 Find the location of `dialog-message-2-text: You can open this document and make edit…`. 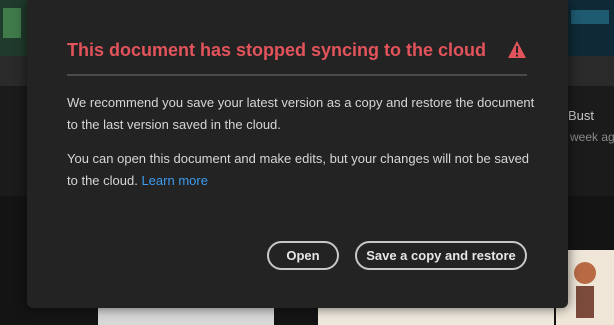

dialog-message-2-text: You can open this document and make edit… is located at coordinates (298, 169).